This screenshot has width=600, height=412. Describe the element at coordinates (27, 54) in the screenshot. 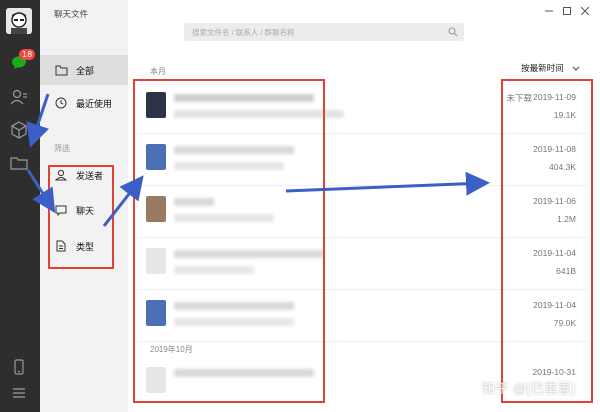

I see `unread-badge: 18` at that location.